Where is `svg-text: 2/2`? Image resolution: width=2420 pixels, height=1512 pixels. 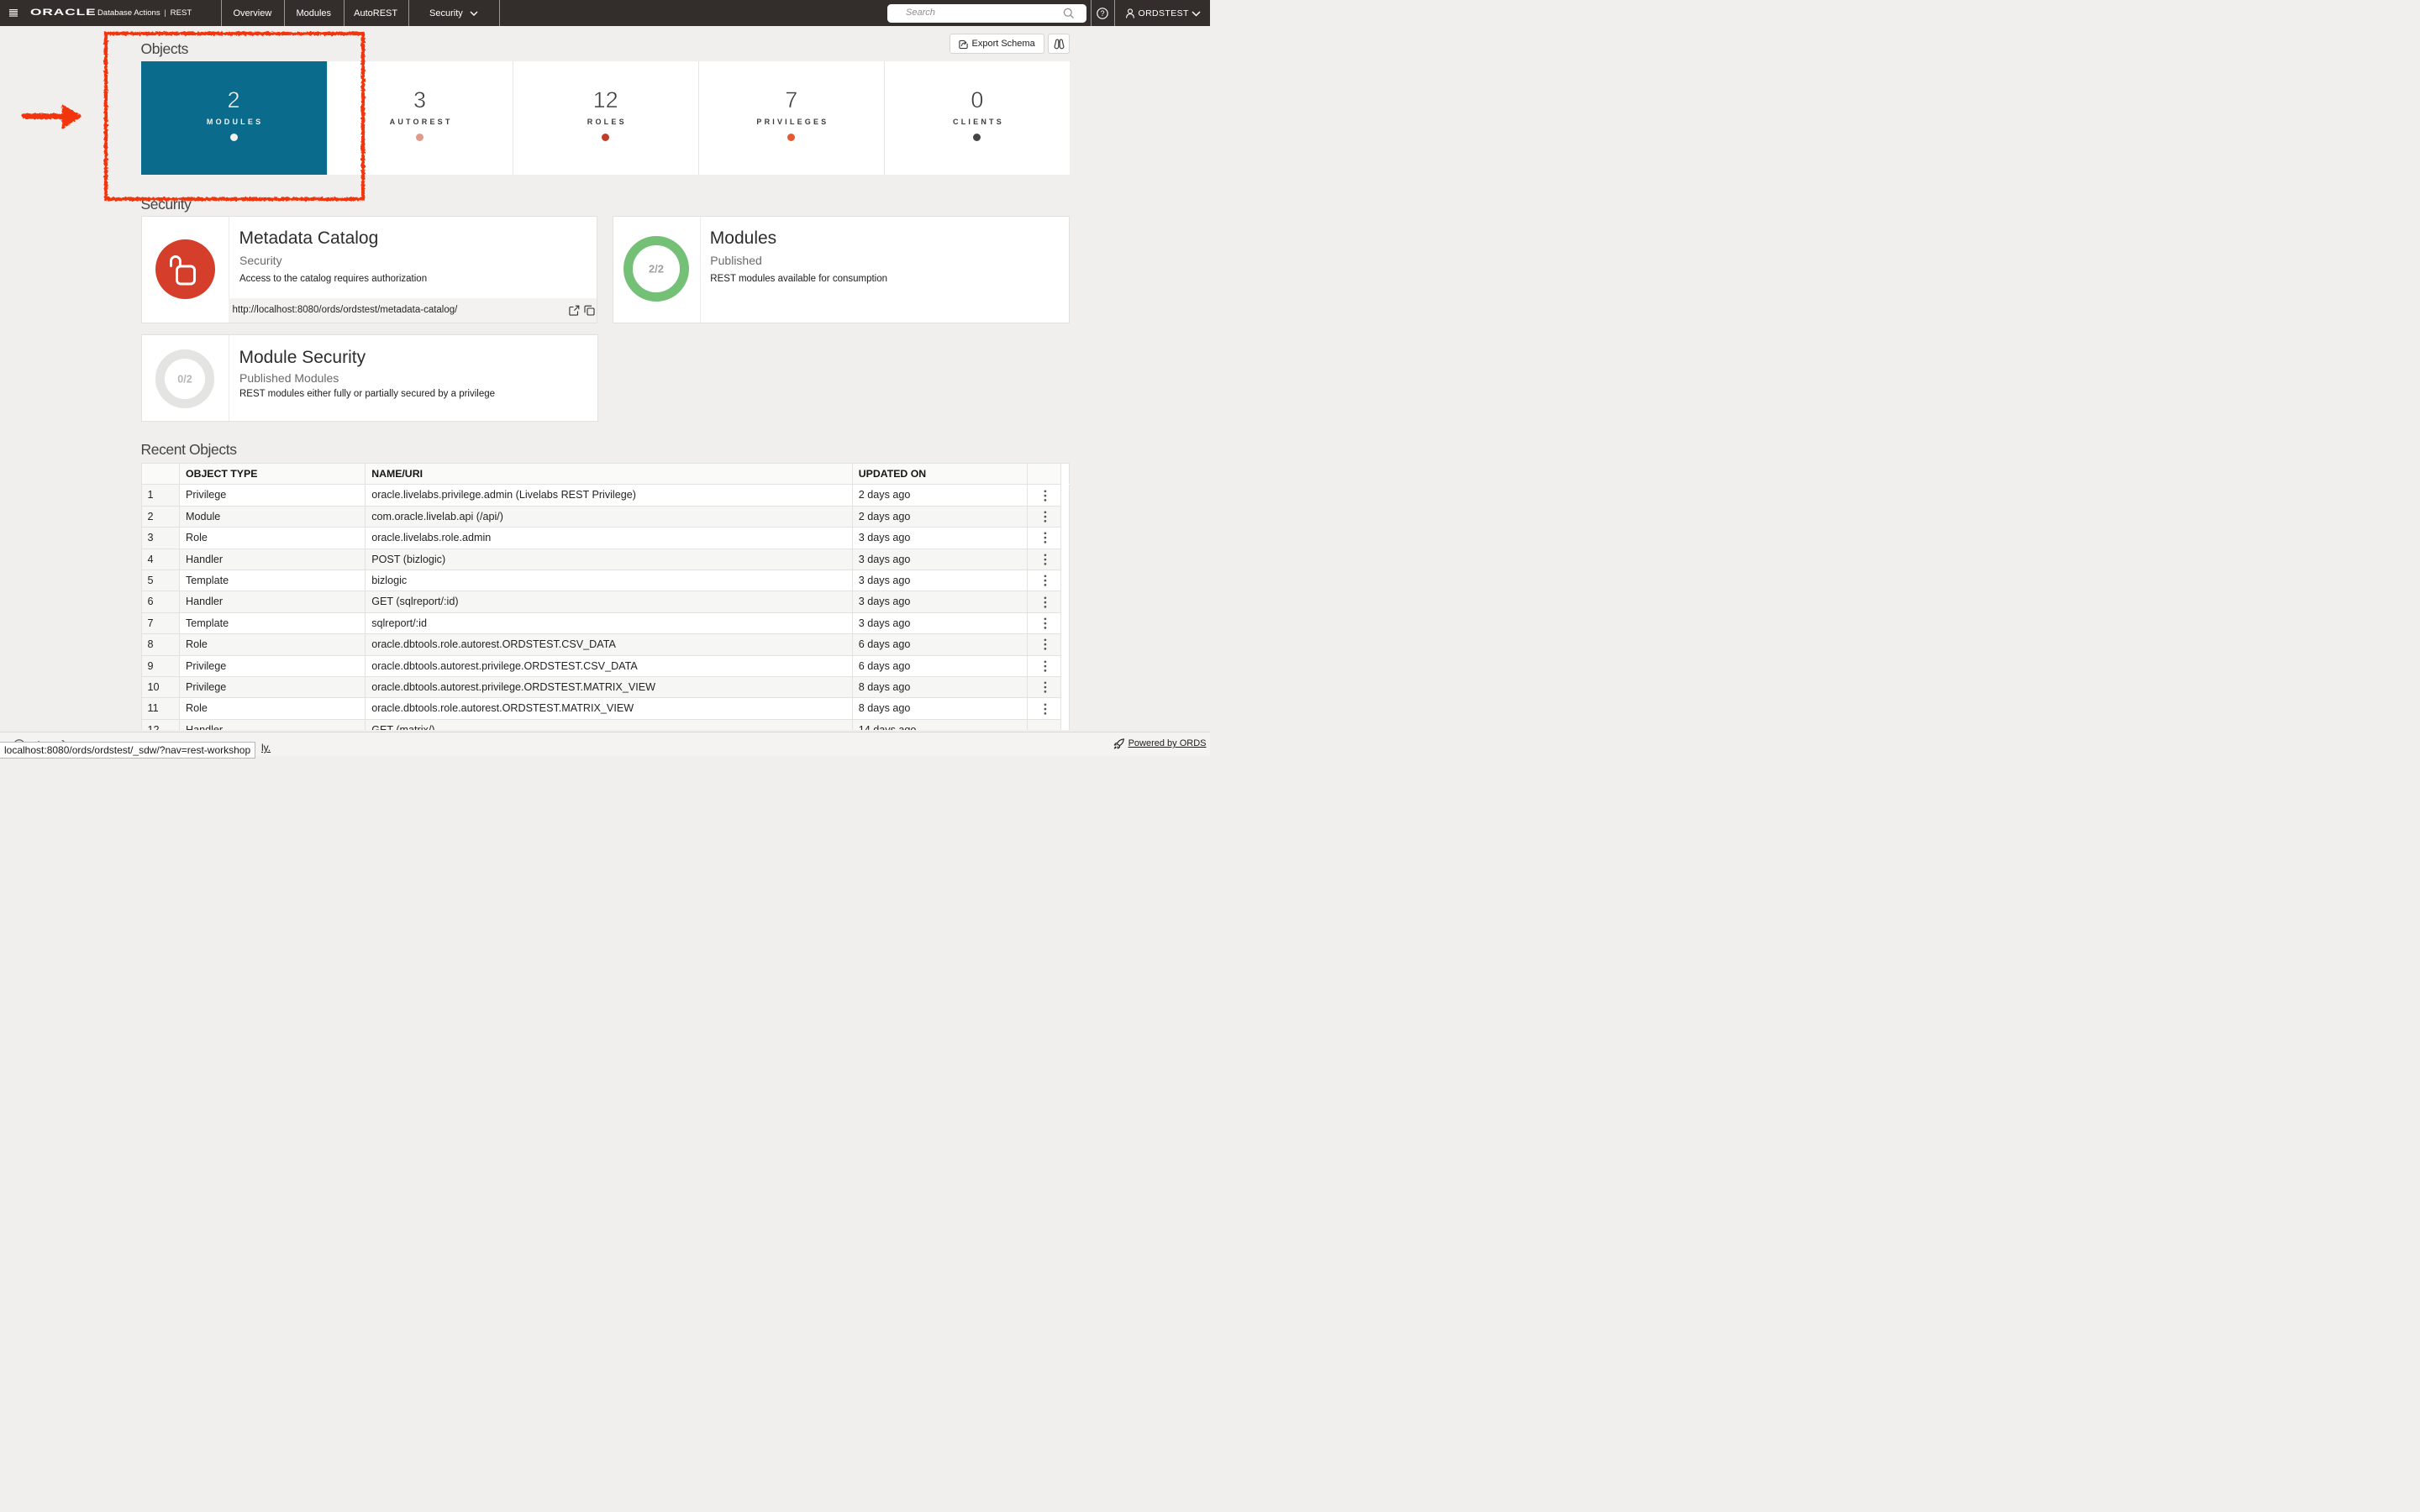
svg-text: 2/2 is located at coordinates (657, 268).